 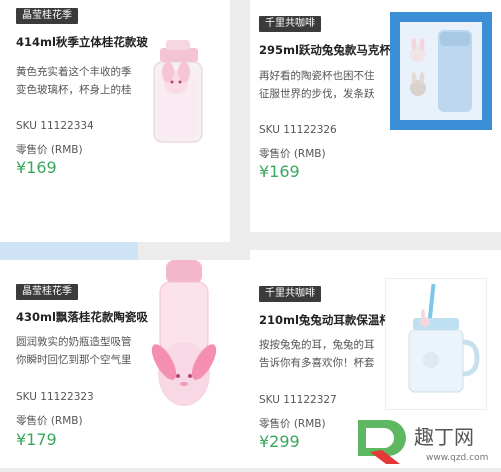 I want to click on product-sku: SKU 11122323, so click(x=55, y=397).